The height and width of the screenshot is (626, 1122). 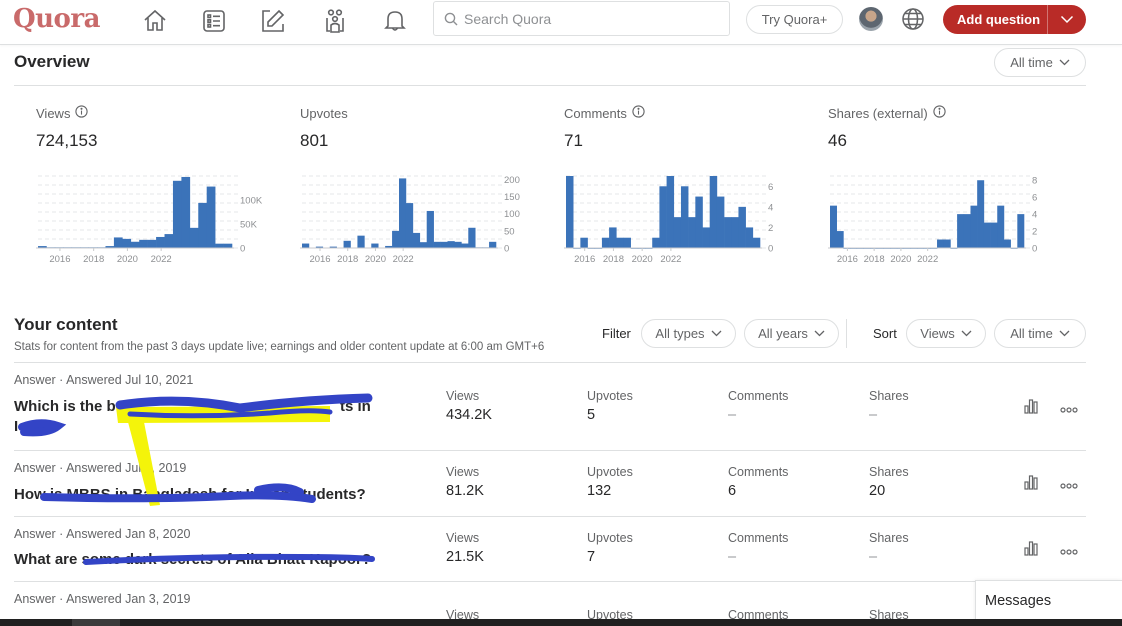 I want to click on edit-answer-icon, so click(x=273, y=21).